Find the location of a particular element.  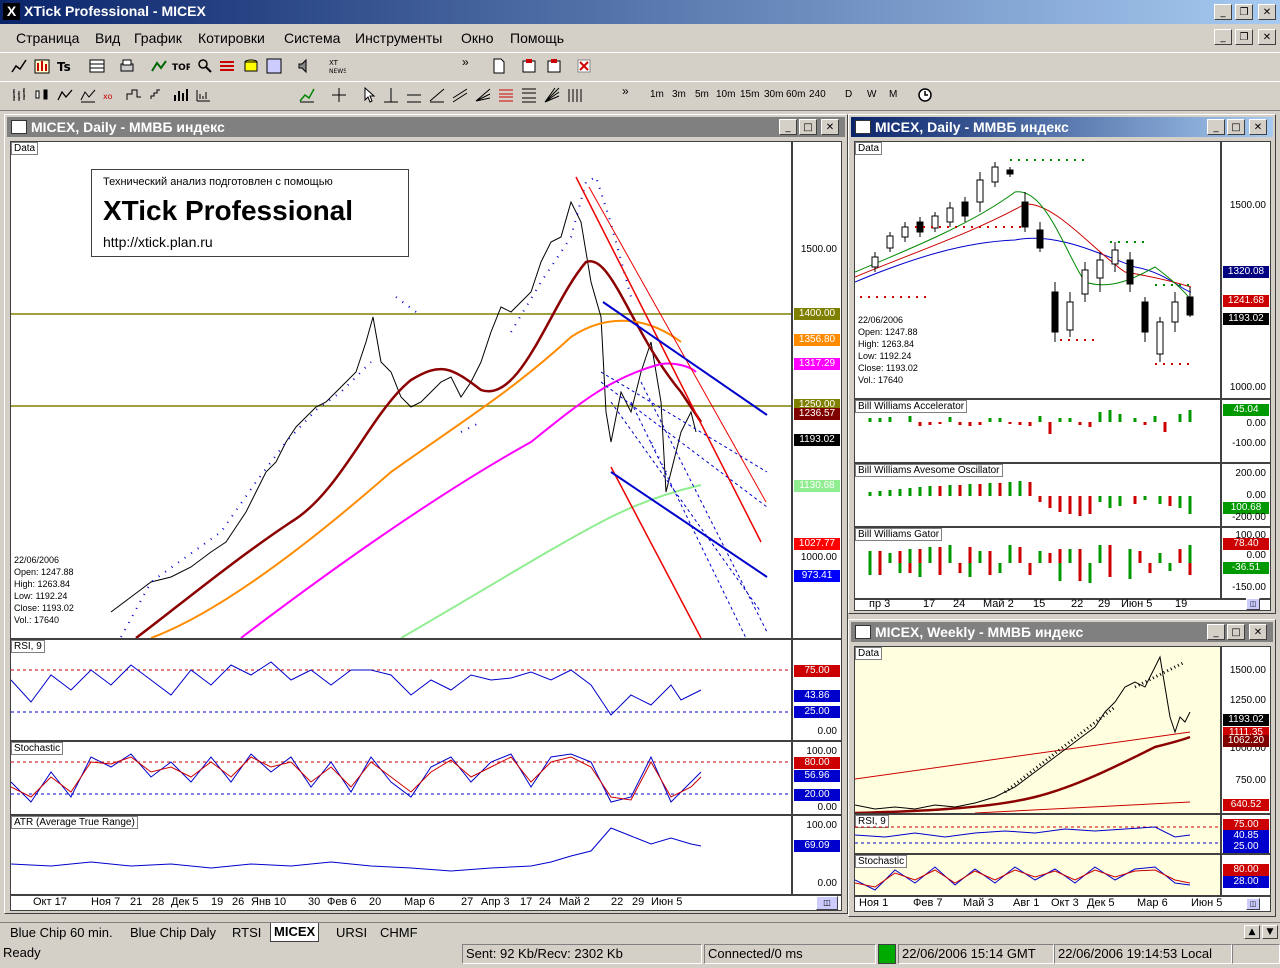

timeframe-day: D is located at coordinates (848, 94).